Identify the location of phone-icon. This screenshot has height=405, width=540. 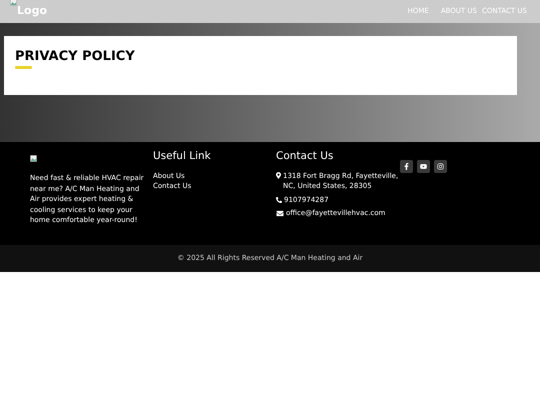
(279, 199).